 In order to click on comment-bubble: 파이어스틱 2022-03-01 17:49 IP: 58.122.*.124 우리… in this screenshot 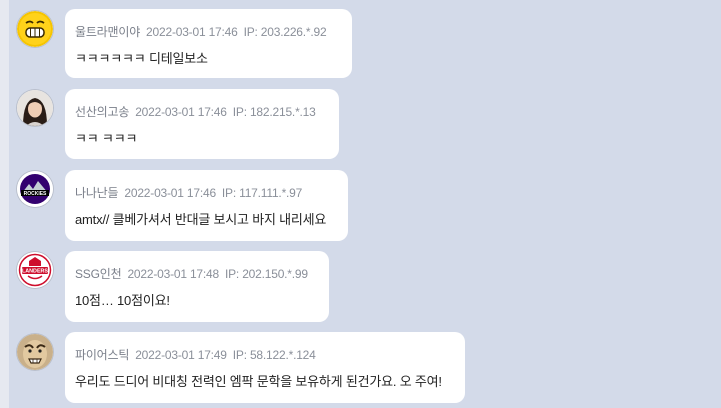, I will do `click(265, 367)`.